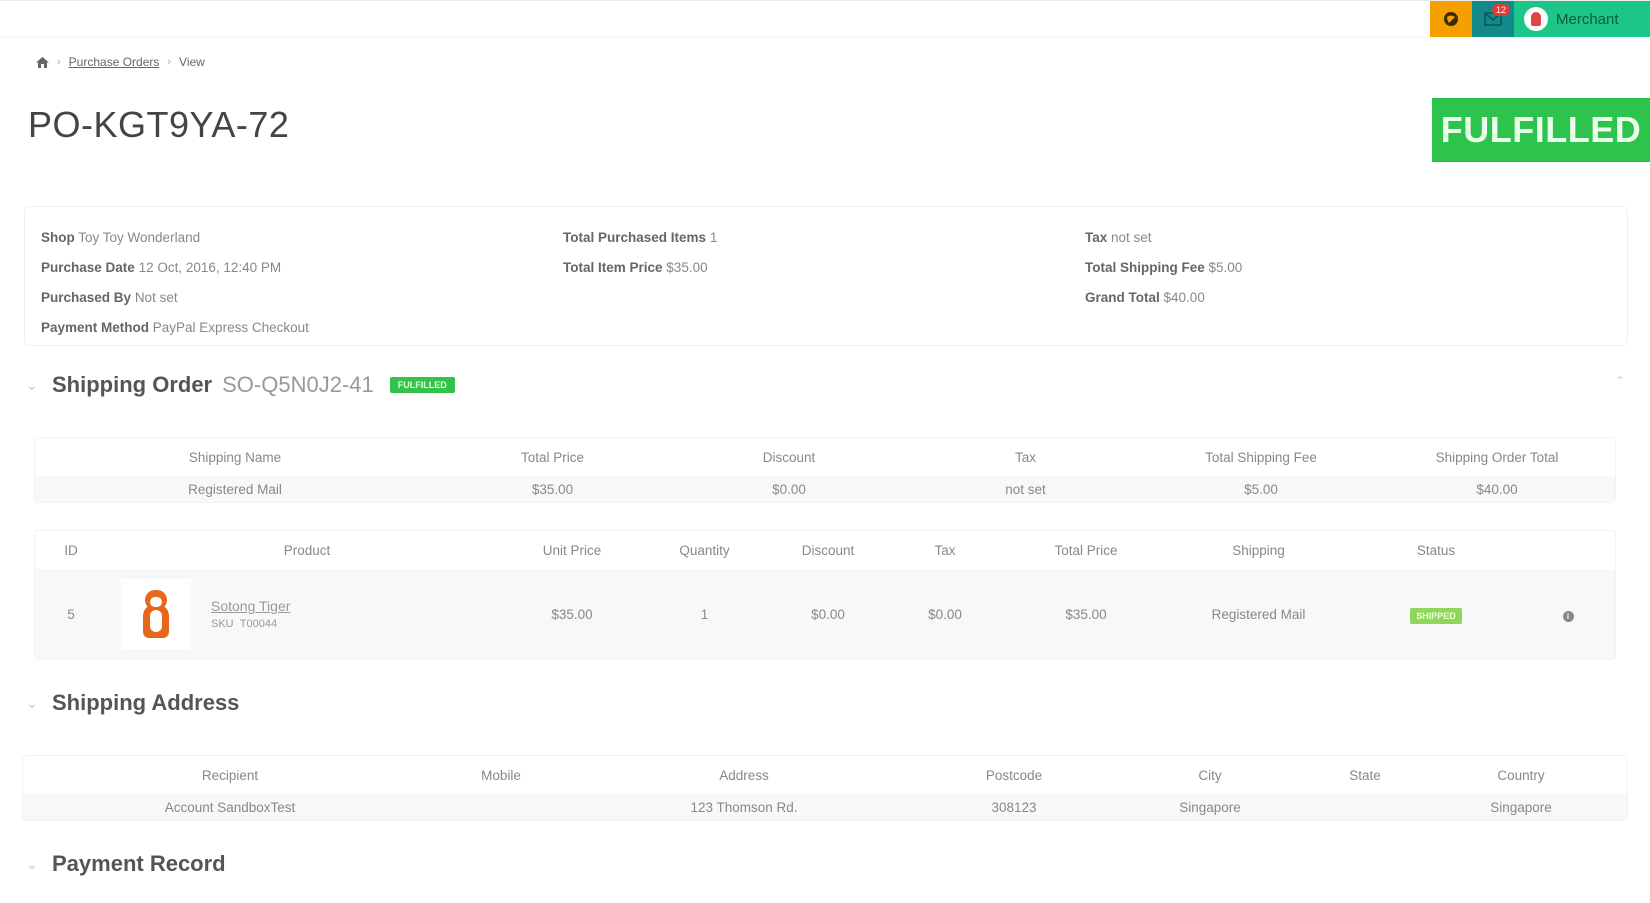 The width and height of the screenshot is (1650, 903). I want to click on cell-id: 5, so click(71, 614).